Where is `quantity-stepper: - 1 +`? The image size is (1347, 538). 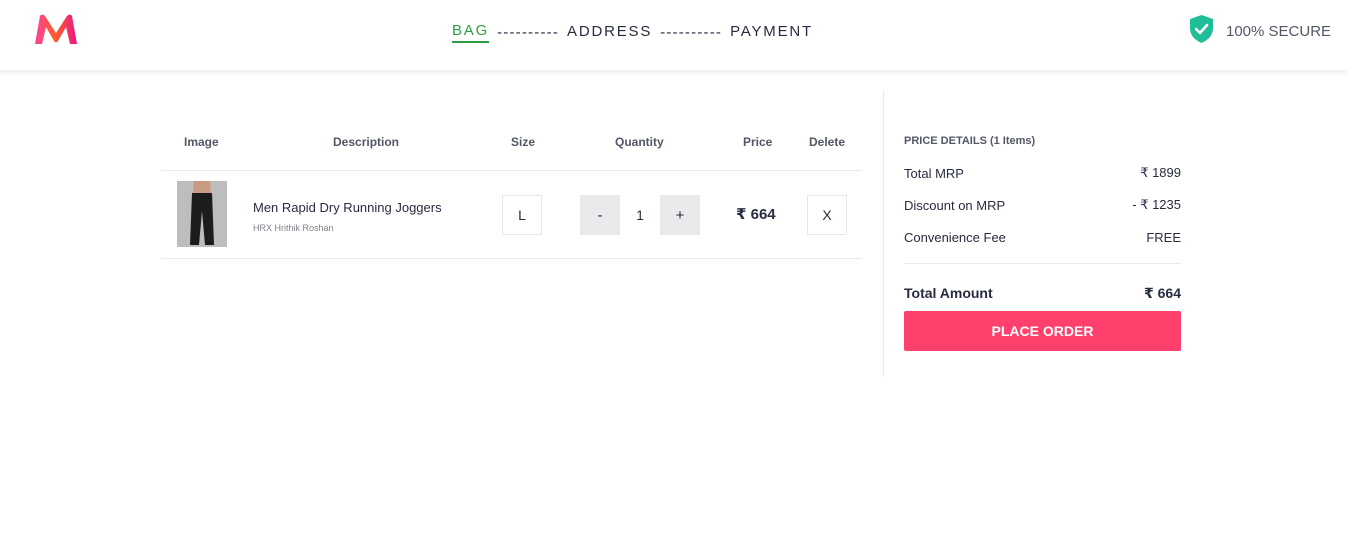
quantity-stepper: - 1 + is located at coordinates (640, 215).